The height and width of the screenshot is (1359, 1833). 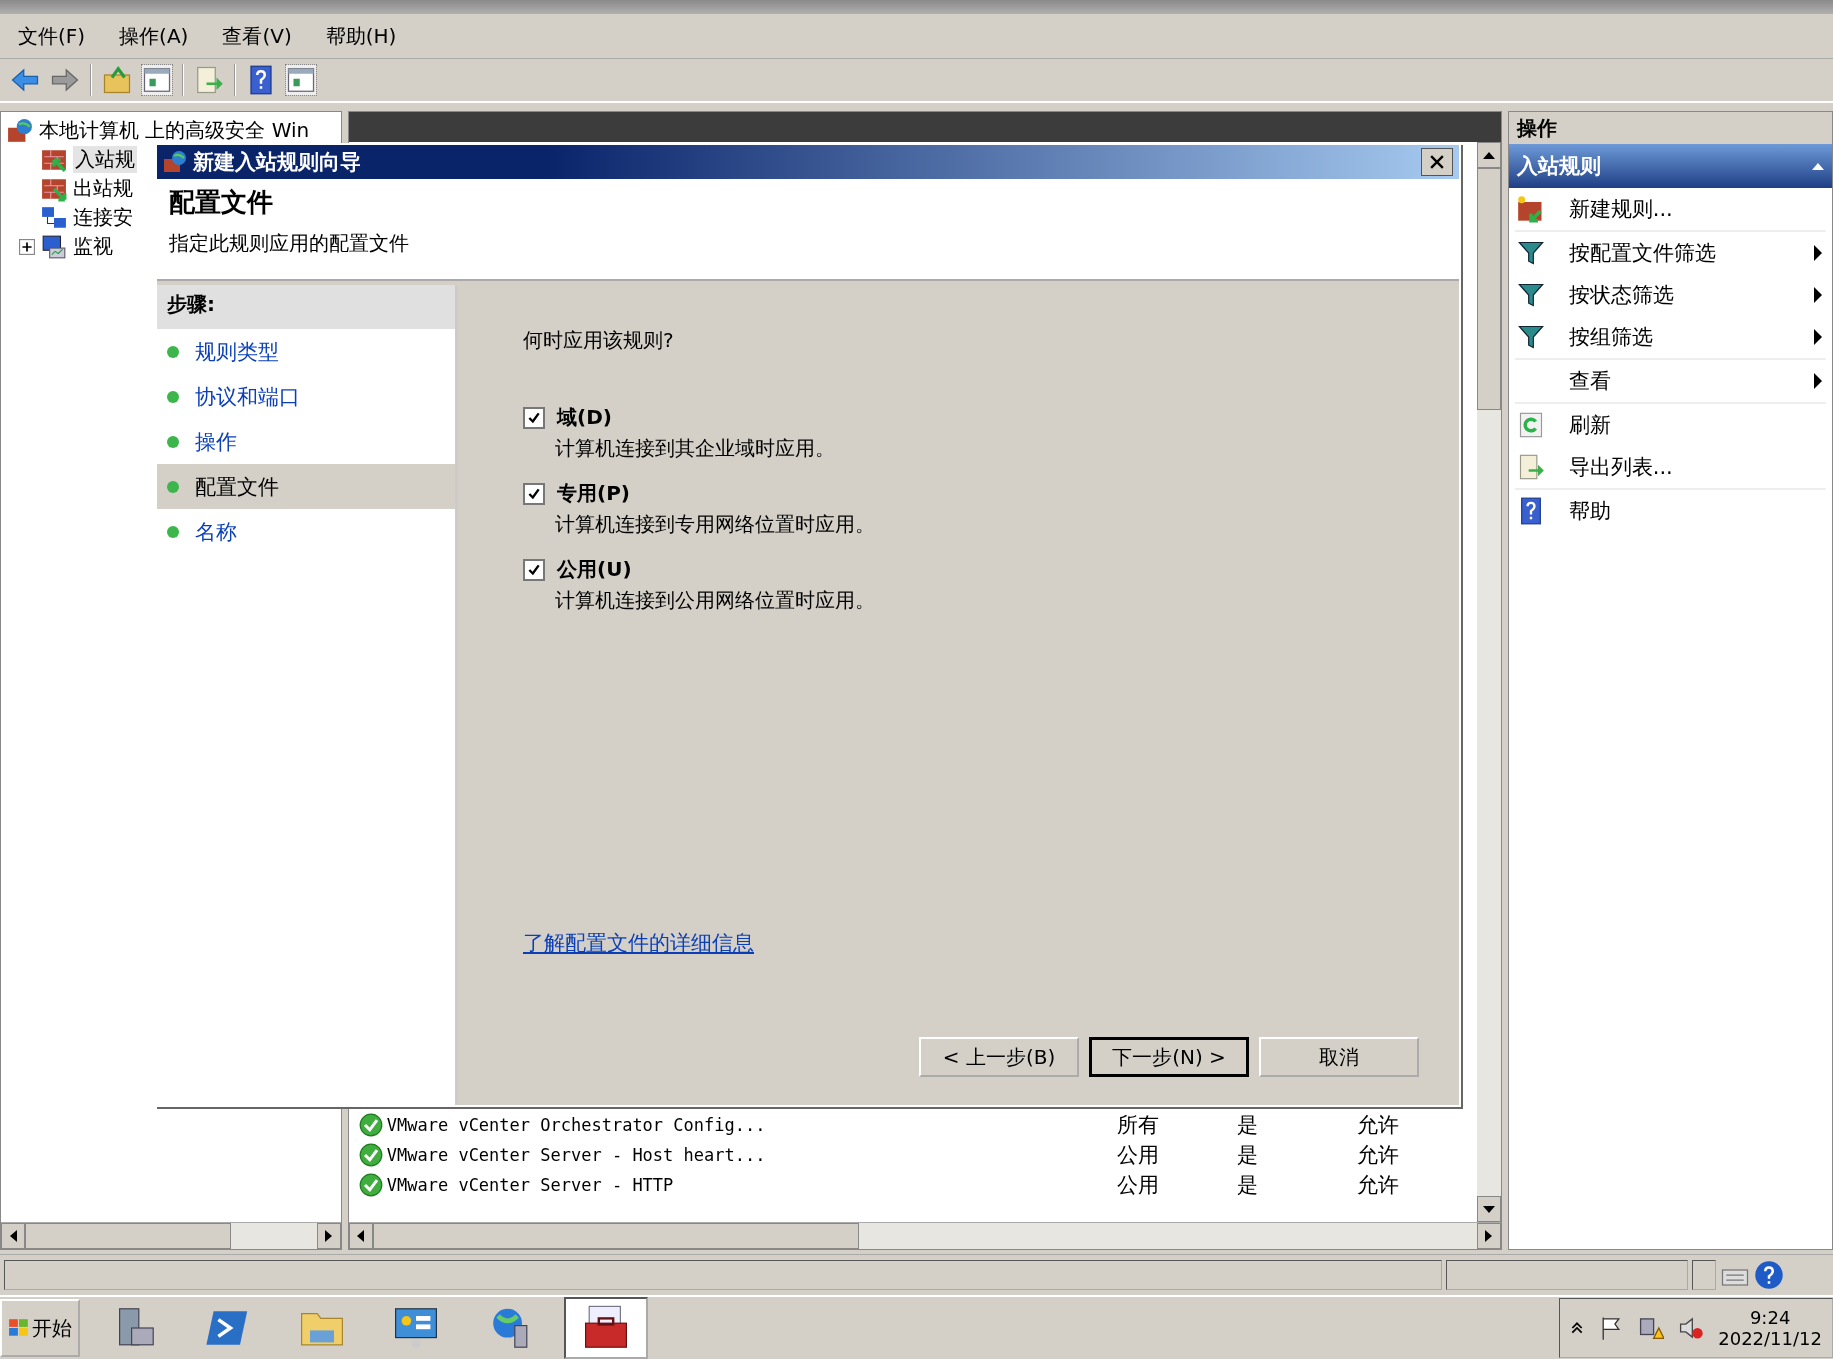 What do you see at coordinates (221, 202) in the screenshot?
I see `page-heading: 配置文件` at bounding box center [221, 202].